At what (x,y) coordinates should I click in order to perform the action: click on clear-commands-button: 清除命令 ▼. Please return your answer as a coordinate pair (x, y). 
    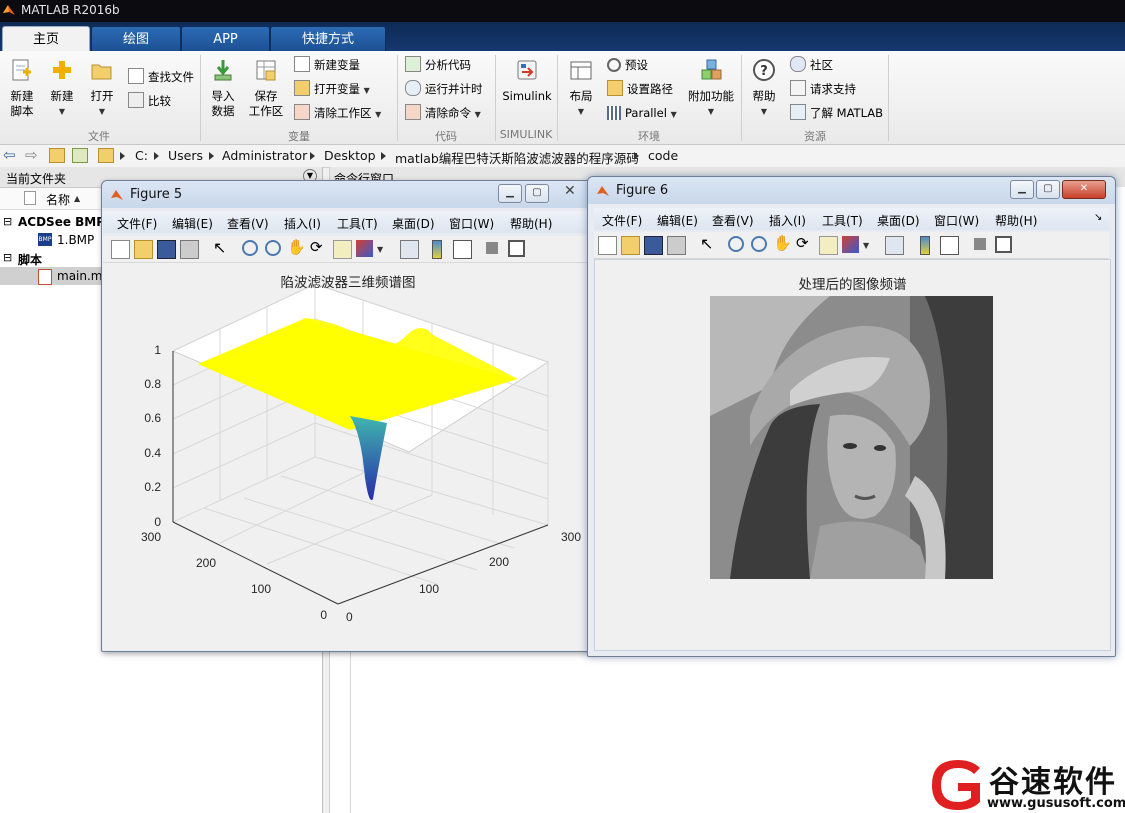
    Looking at the image, I should click on (443, 113).